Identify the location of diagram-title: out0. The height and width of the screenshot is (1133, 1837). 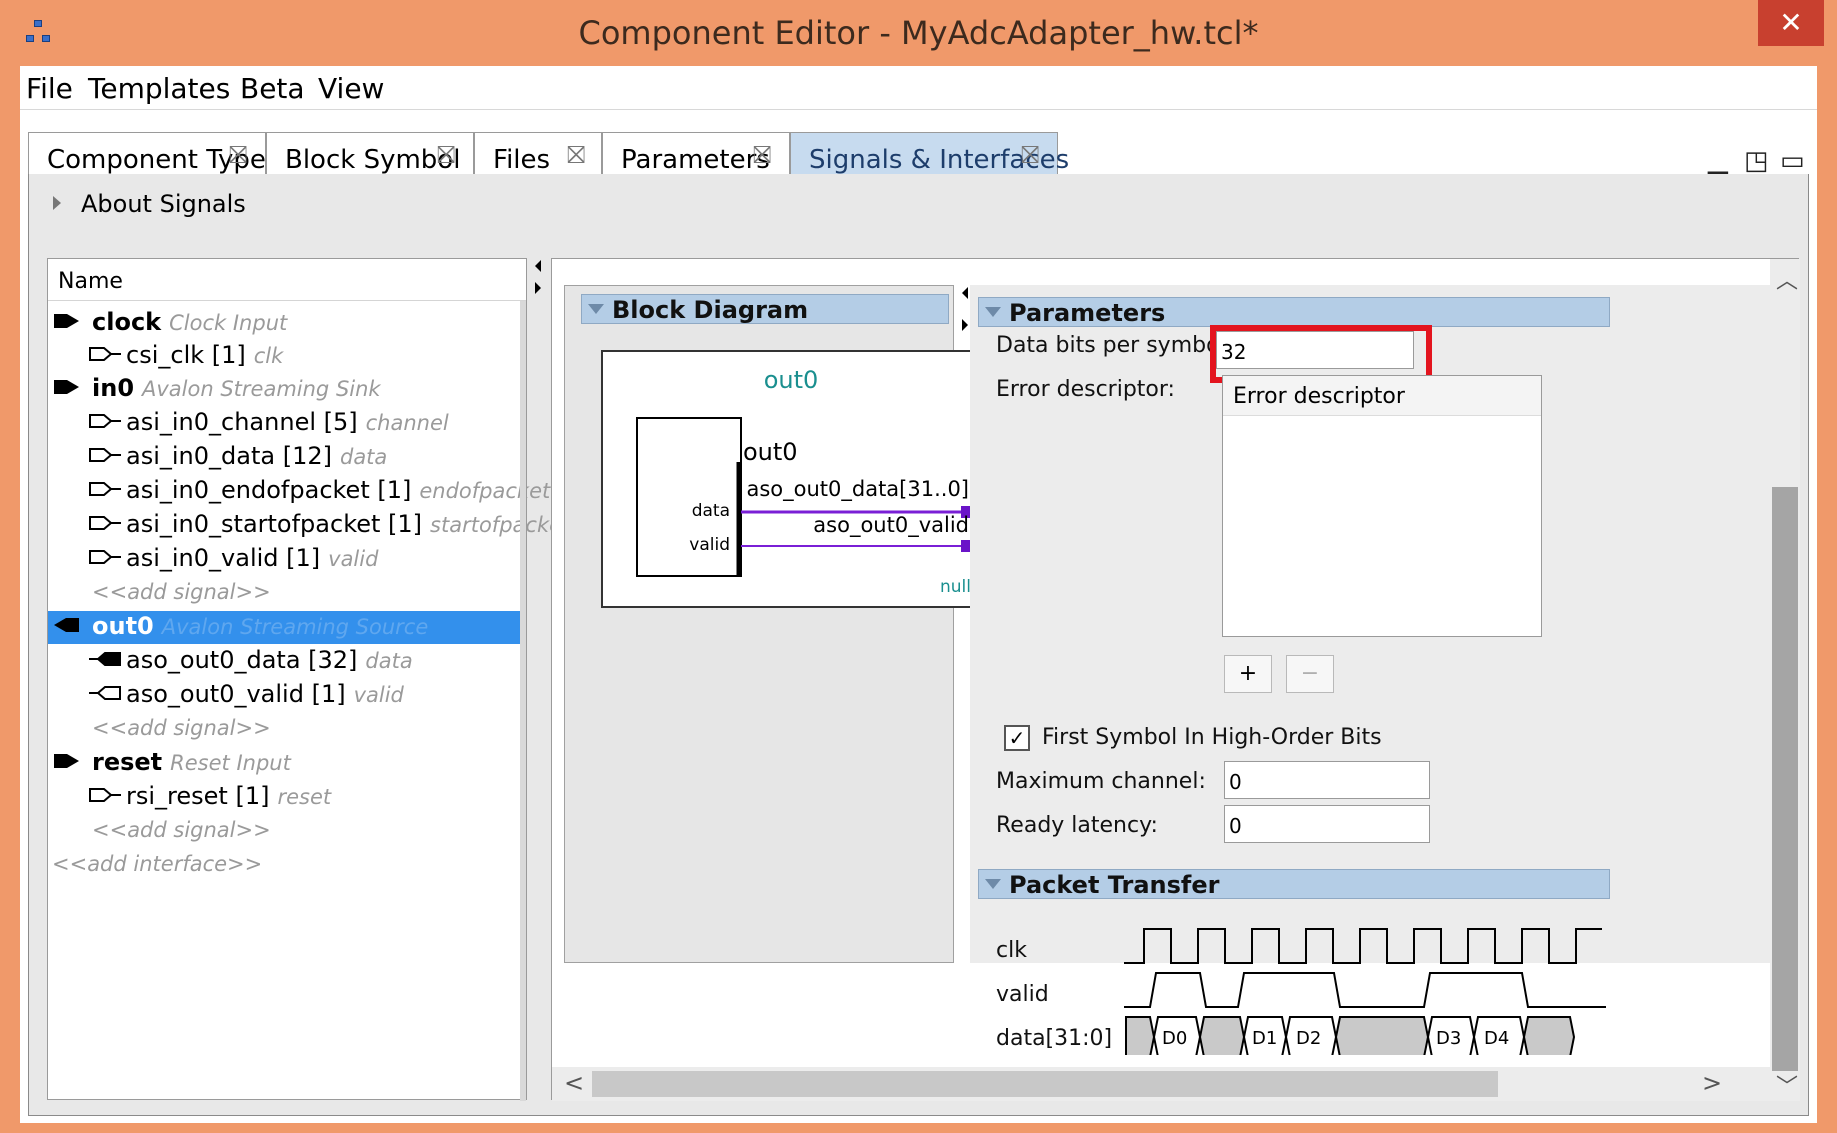
(791, 380).